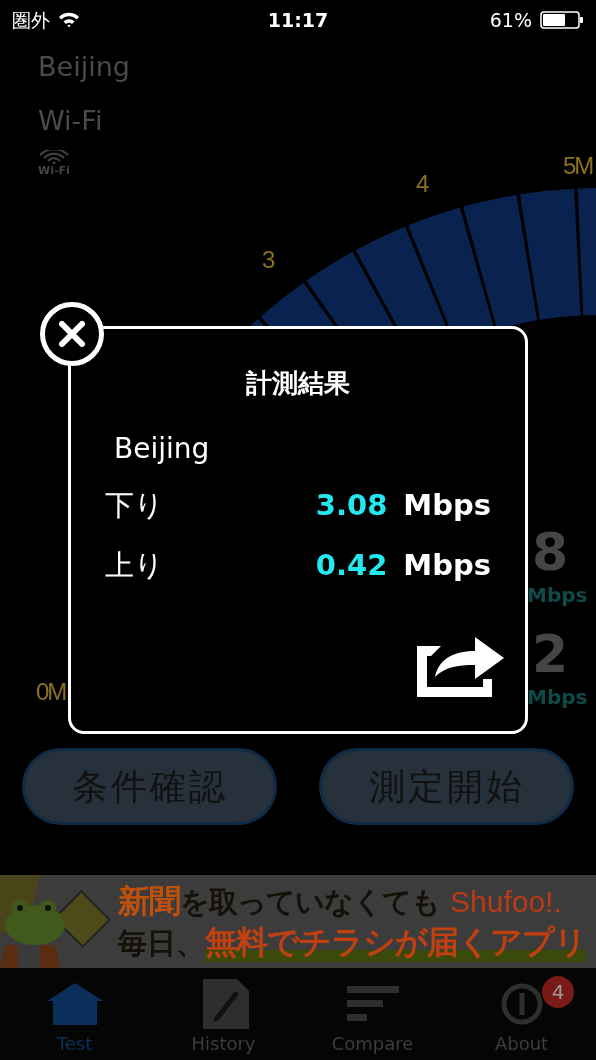 This screenshot has width=596, height=1060. What do you see at coordinates (268, 260) in the screenshot?
I see `gauge-label: 3` at bounding box center [268, 260].